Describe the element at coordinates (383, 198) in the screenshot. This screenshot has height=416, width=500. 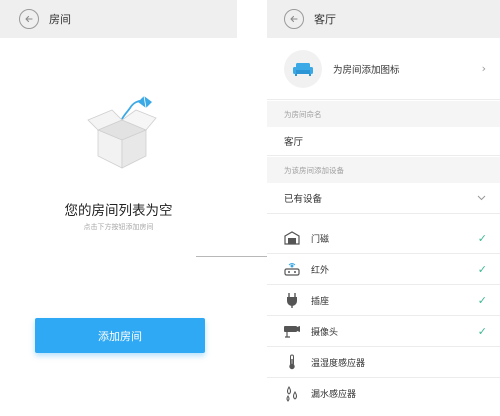
I see `existing-devices-dropdown: 已有设备` at that location.